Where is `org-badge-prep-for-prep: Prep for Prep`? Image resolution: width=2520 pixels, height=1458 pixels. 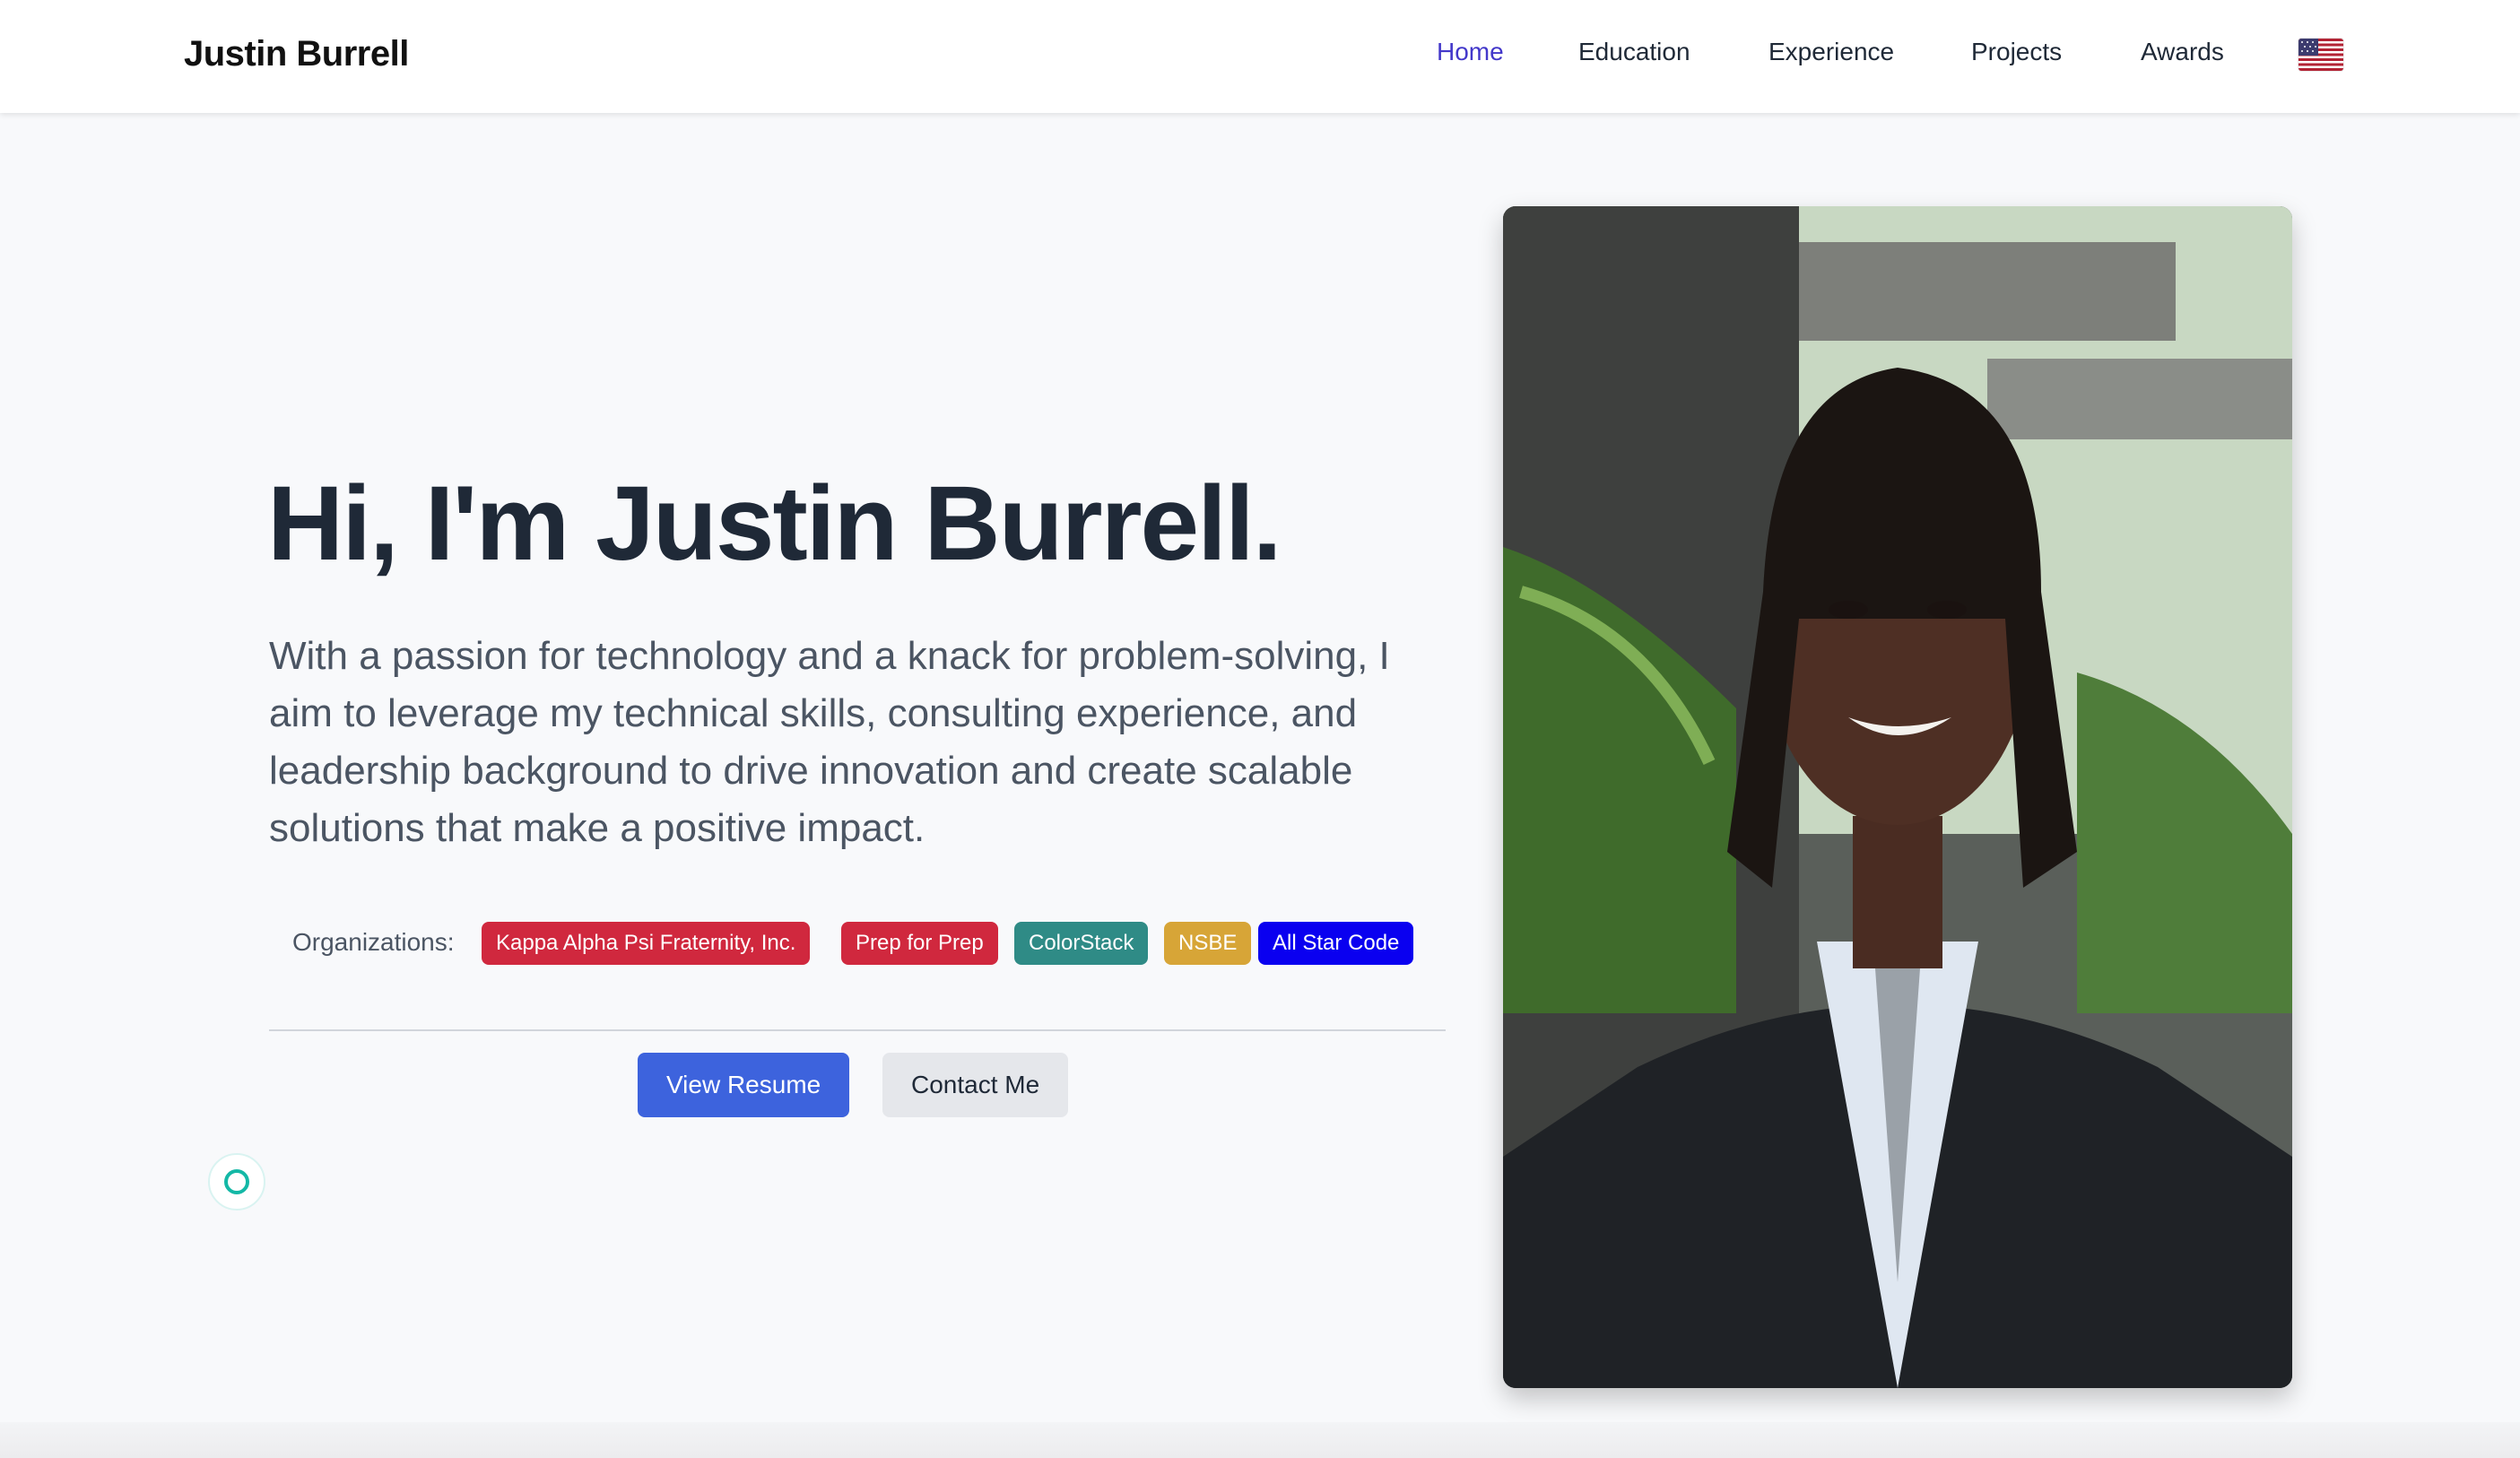 org-badge-prep-for-prep: Prep for Prep is located at coordinates (919, 943).